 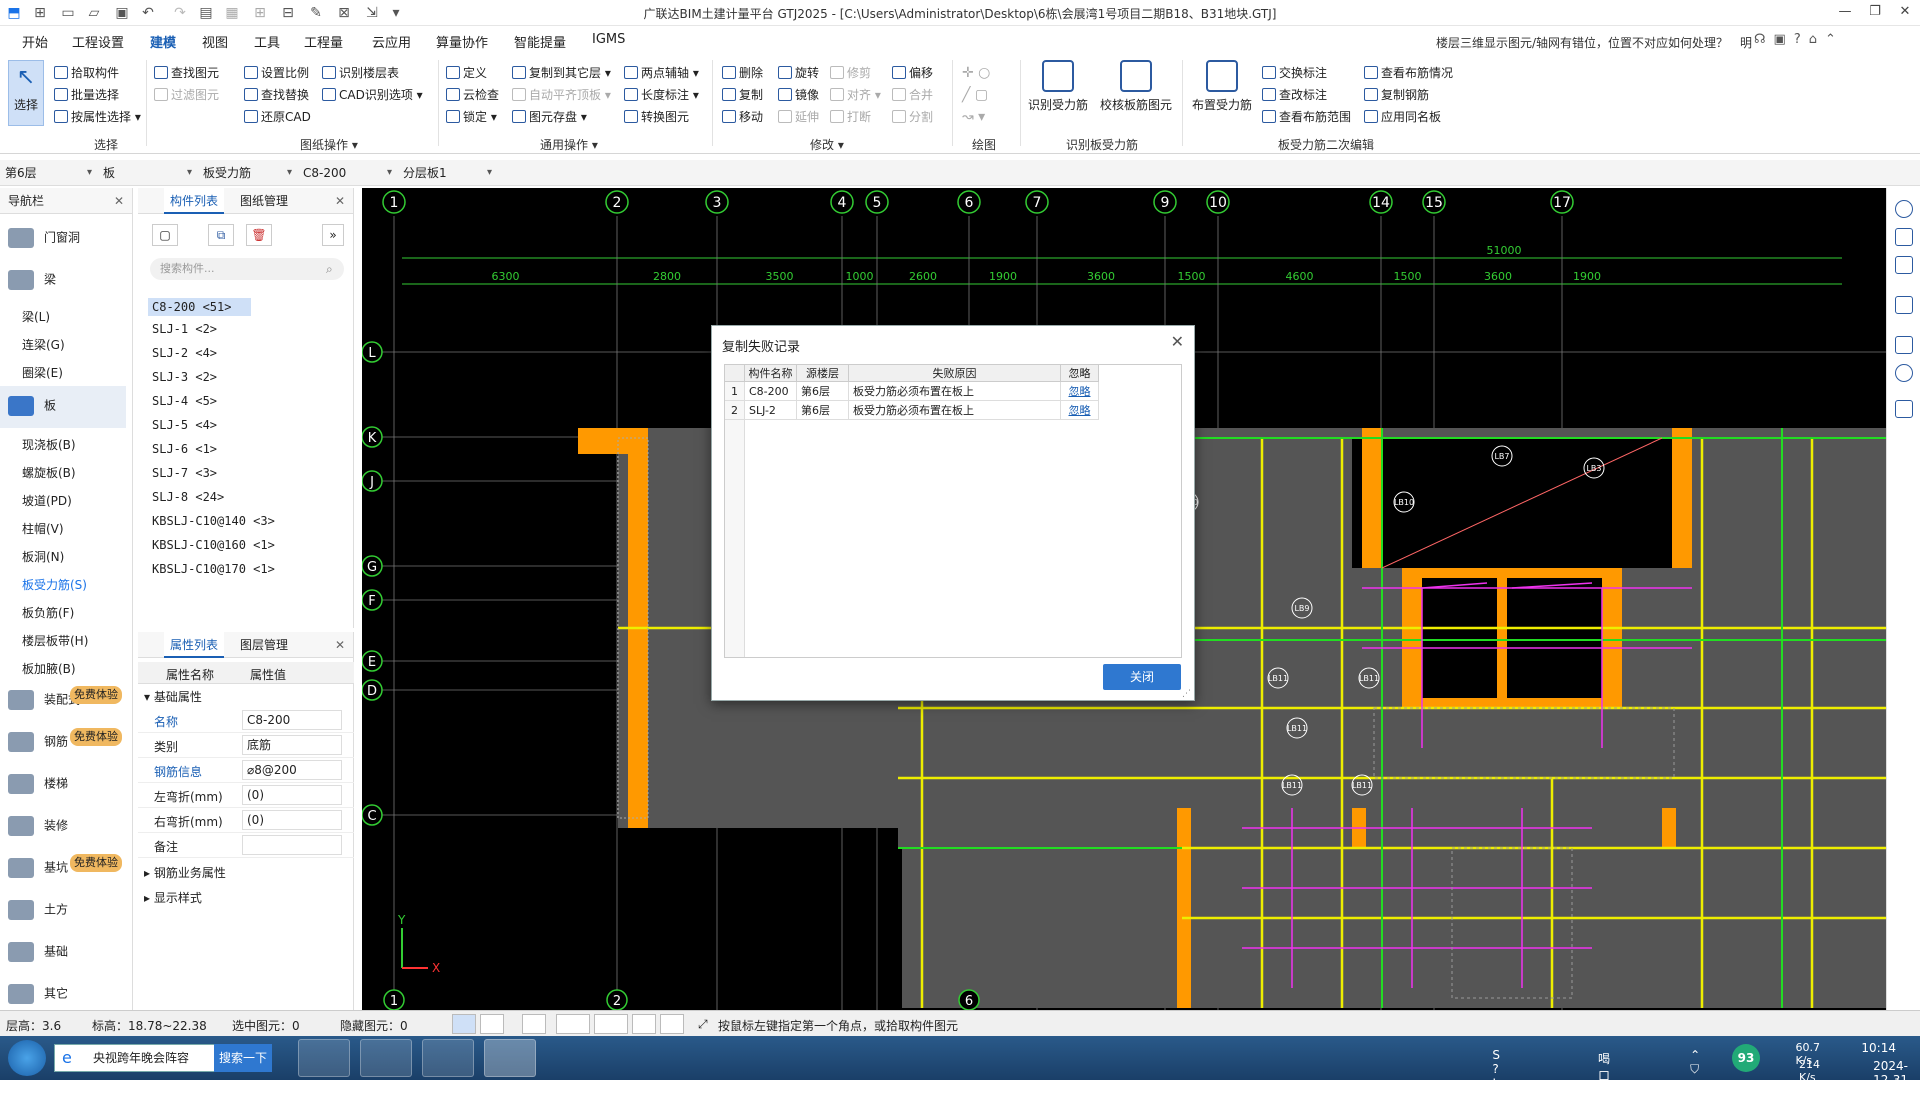 What do you see at coordinates (264, 645) in the screenshot?
I see `tab-layer-manage: 图层管理` at bounding box center [264, 645].